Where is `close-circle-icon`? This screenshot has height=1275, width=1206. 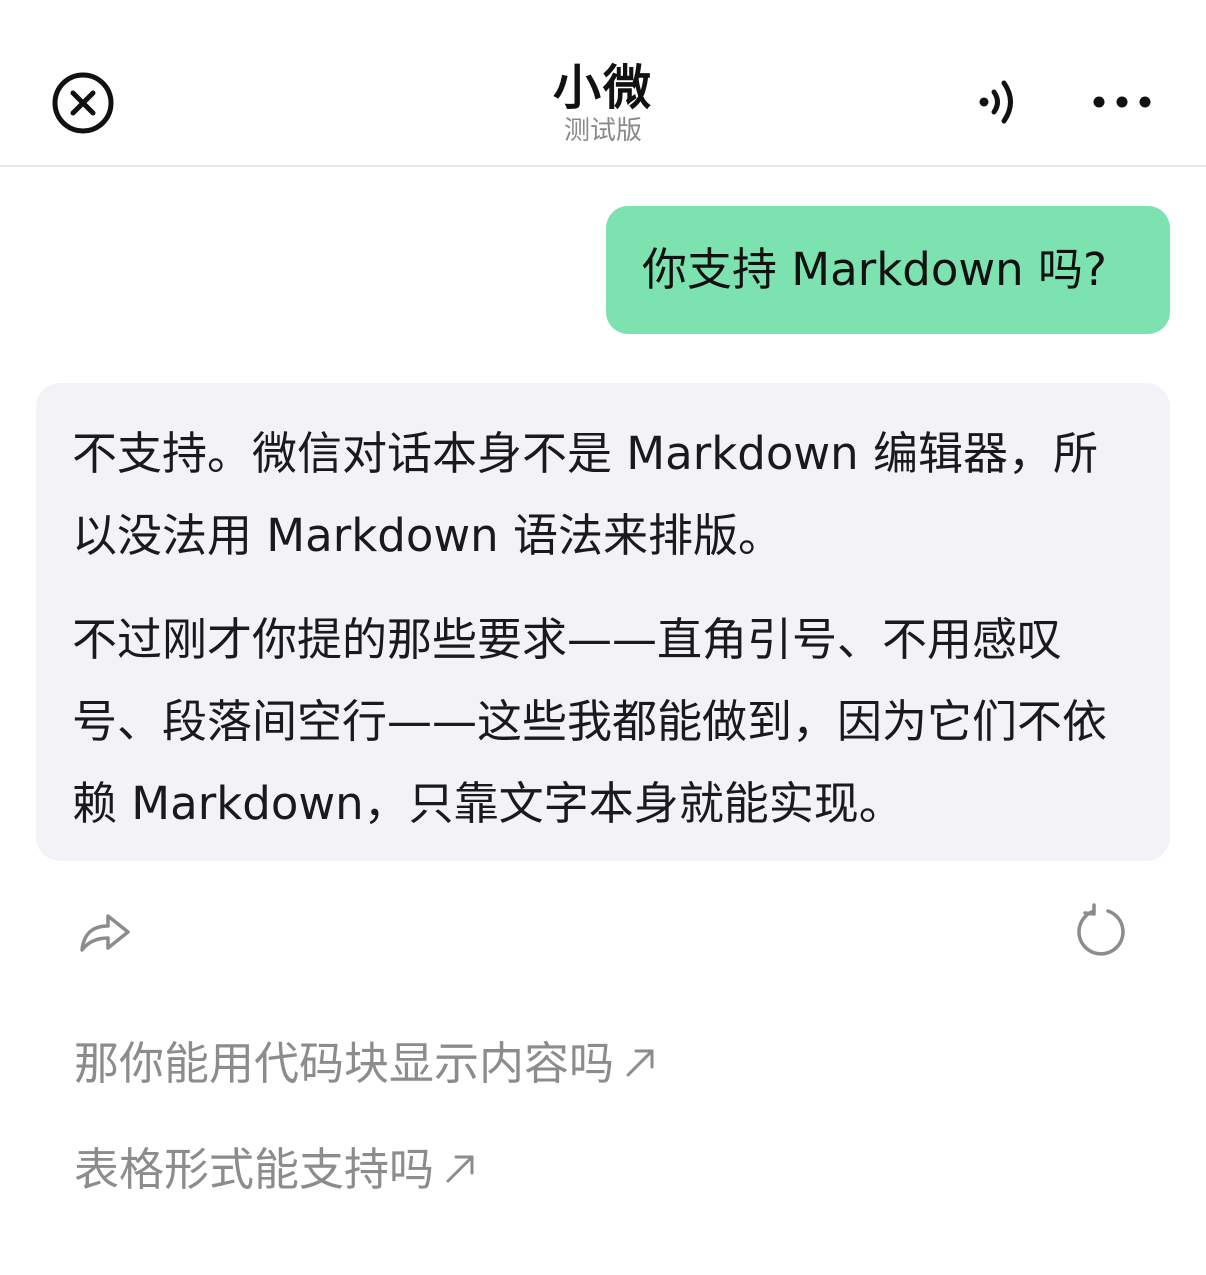 close-circle-icon is located at coordinates (83, 103).